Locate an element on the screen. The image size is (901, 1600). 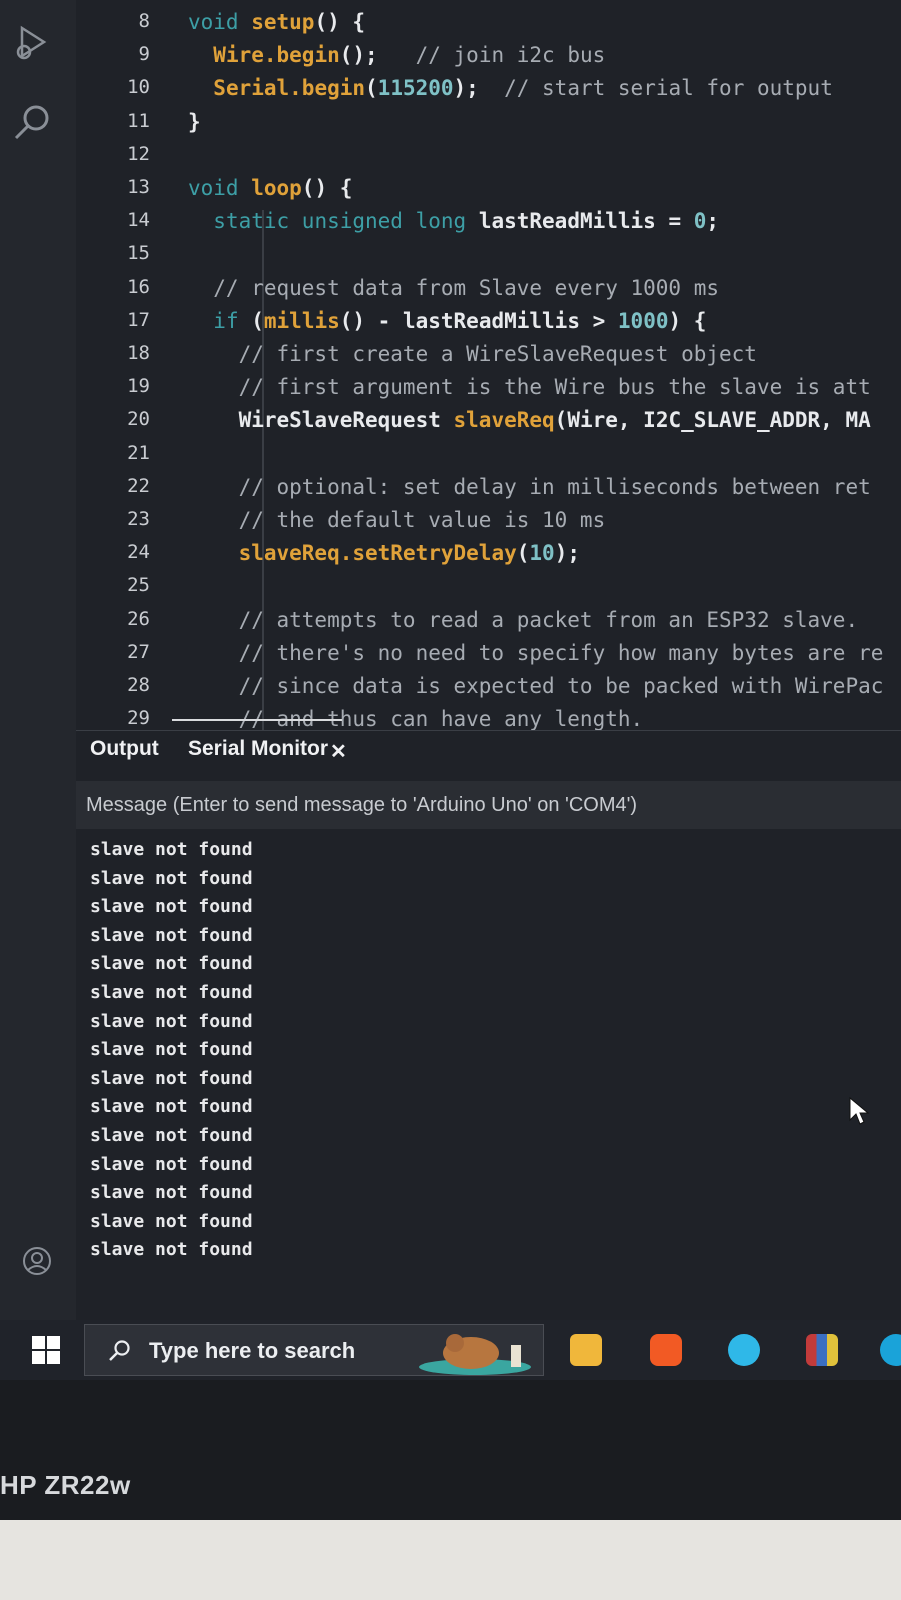
taskbar-search-box: Type here to search is located at coordinates (314, 1350).